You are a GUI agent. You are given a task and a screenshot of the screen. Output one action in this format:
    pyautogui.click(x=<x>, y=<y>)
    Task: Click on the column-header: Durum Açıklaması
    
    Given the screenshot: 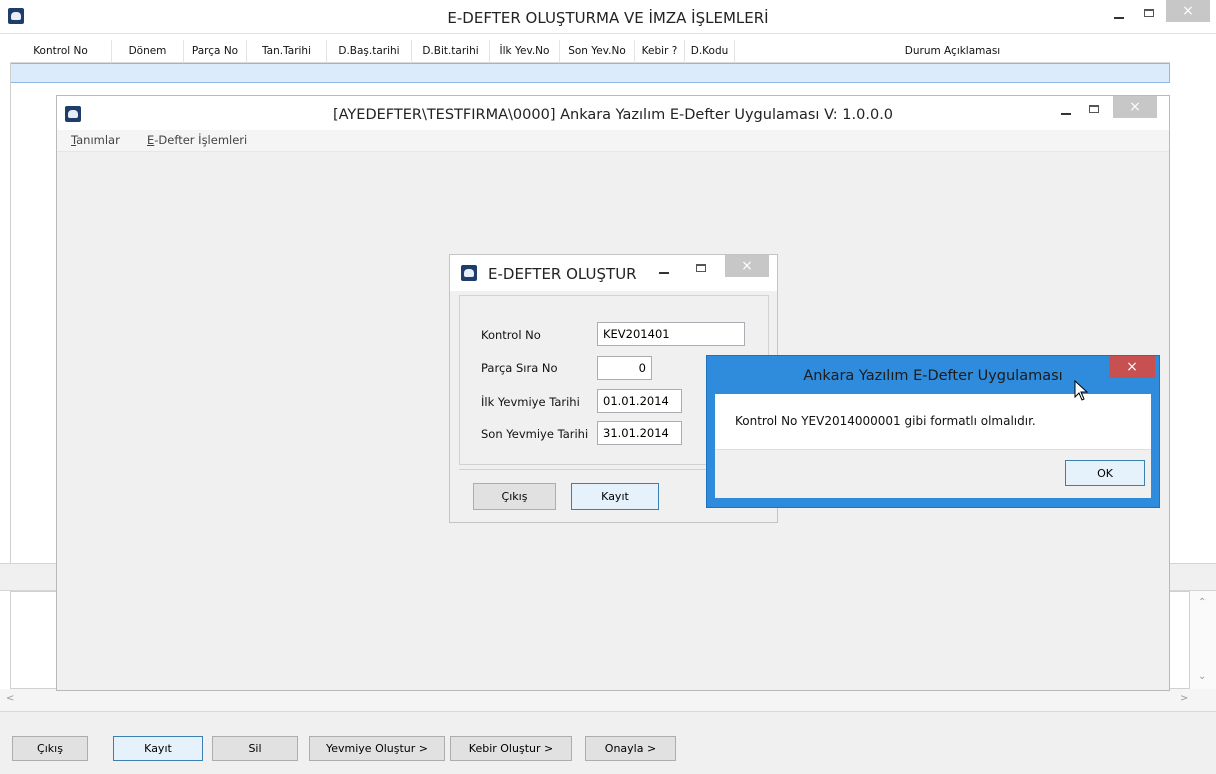 What is the action you would take?
    pyautogui.click(x=952, y=51)
    